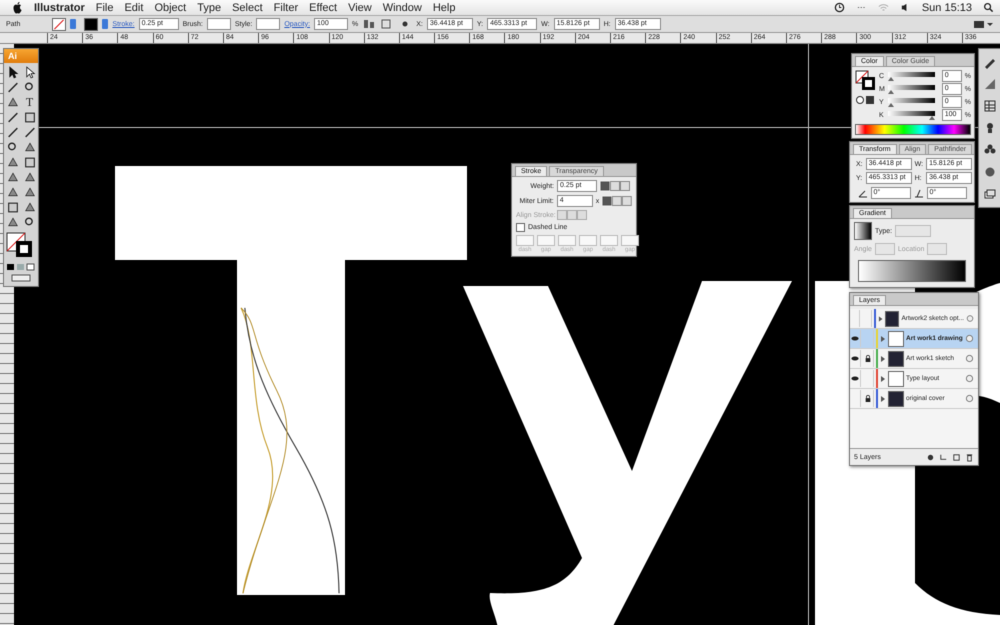 Image resolution: width=1000 pixels, height=625 pixels. Describe the element at coordinates (360, 8) in the screenshot. I see `menu-item: View` at that location.